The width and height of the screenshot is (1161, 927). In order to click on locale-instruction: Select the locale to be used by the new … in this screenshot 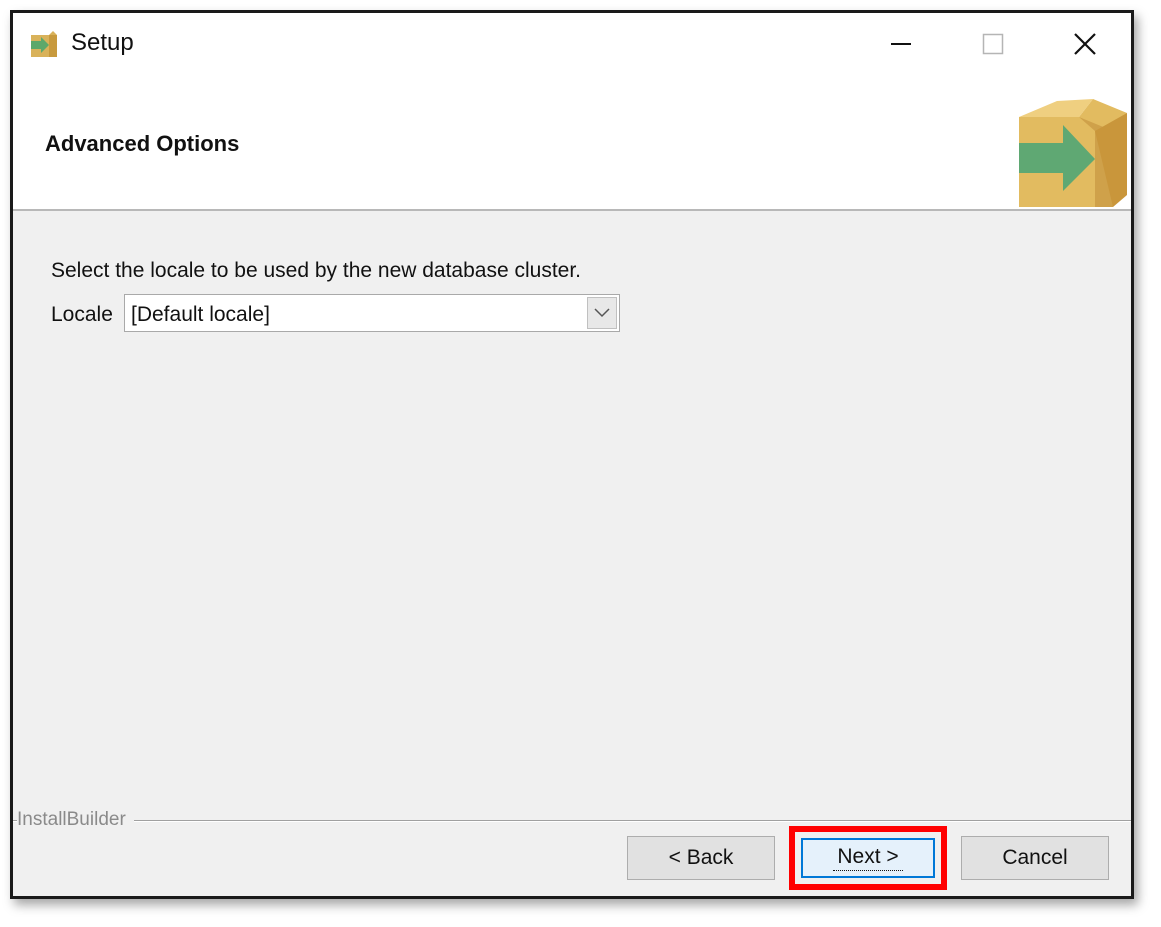, I will do `click(316, 270)`.